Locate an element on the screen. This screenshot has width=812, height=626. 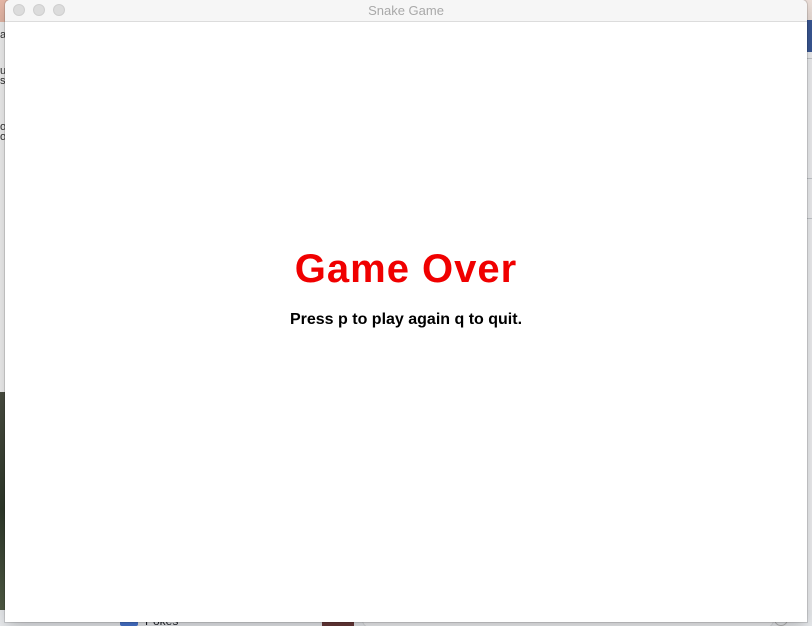
title-bar: Snake Game is located at coordinates (406, 11).